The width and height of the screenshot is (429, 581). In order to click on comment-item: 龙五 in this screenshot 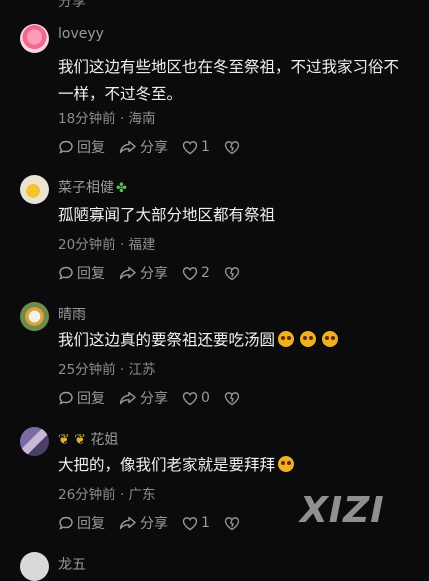, I will do `click(214, 564)`.